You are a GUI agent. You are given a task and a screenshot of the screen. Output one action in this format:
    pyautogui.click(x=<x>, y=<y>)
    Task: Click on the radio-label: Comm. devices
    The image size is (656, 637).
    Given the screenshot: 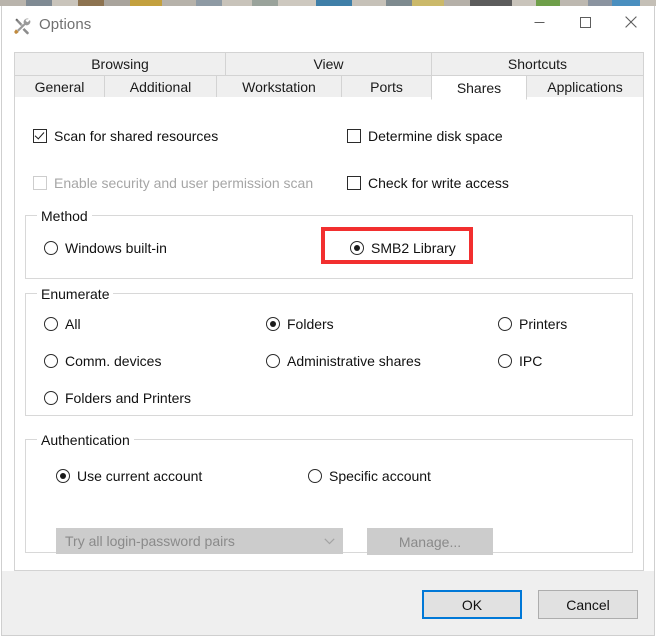 What is the action you would take?
    pyautogui.click(x=113, y=361)
    